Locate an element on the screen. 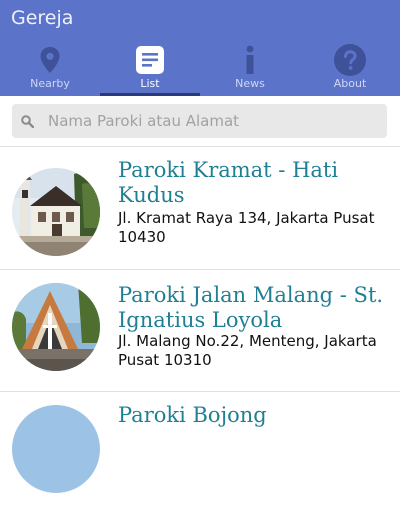 This screenshot has height=514, width=400. app-title: Gereja is located at coordinates (42, 18).